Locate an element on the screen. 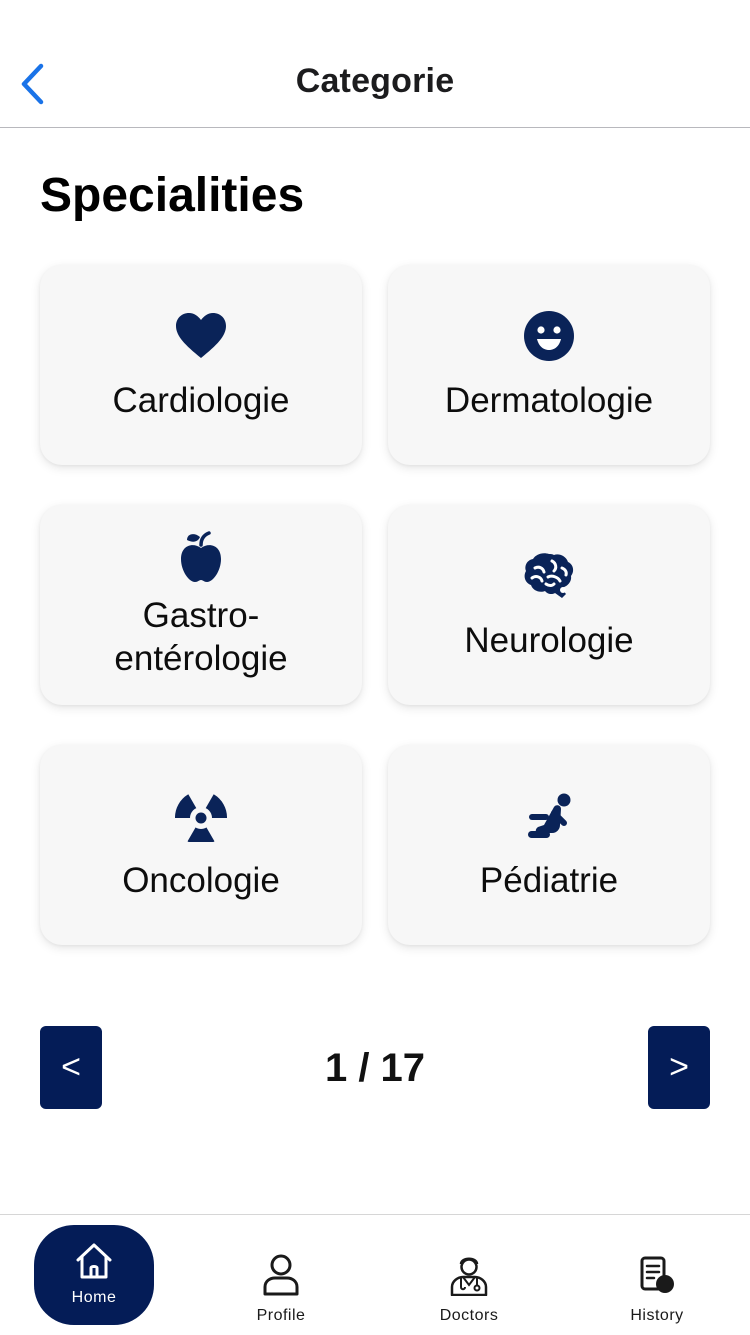  speciality-card-pediatrie: Pédiatrie is located at coordinates (549, 845).